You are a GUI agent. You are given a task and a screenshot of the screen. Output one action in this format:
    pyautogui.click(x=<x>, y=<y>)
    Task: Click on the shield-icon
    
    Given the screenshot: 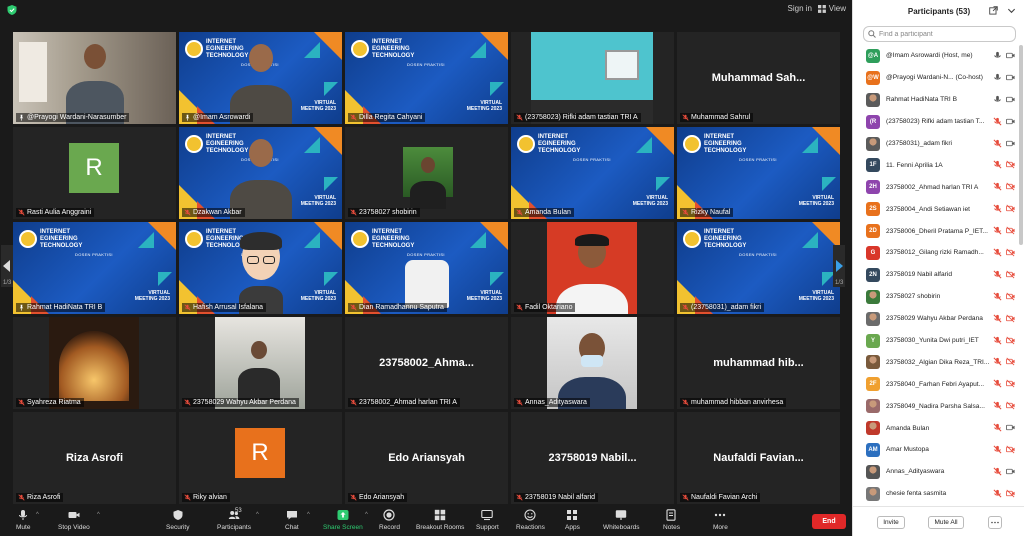 What is the action you would take?
    pyautogui.click(x=12, y=10)
    